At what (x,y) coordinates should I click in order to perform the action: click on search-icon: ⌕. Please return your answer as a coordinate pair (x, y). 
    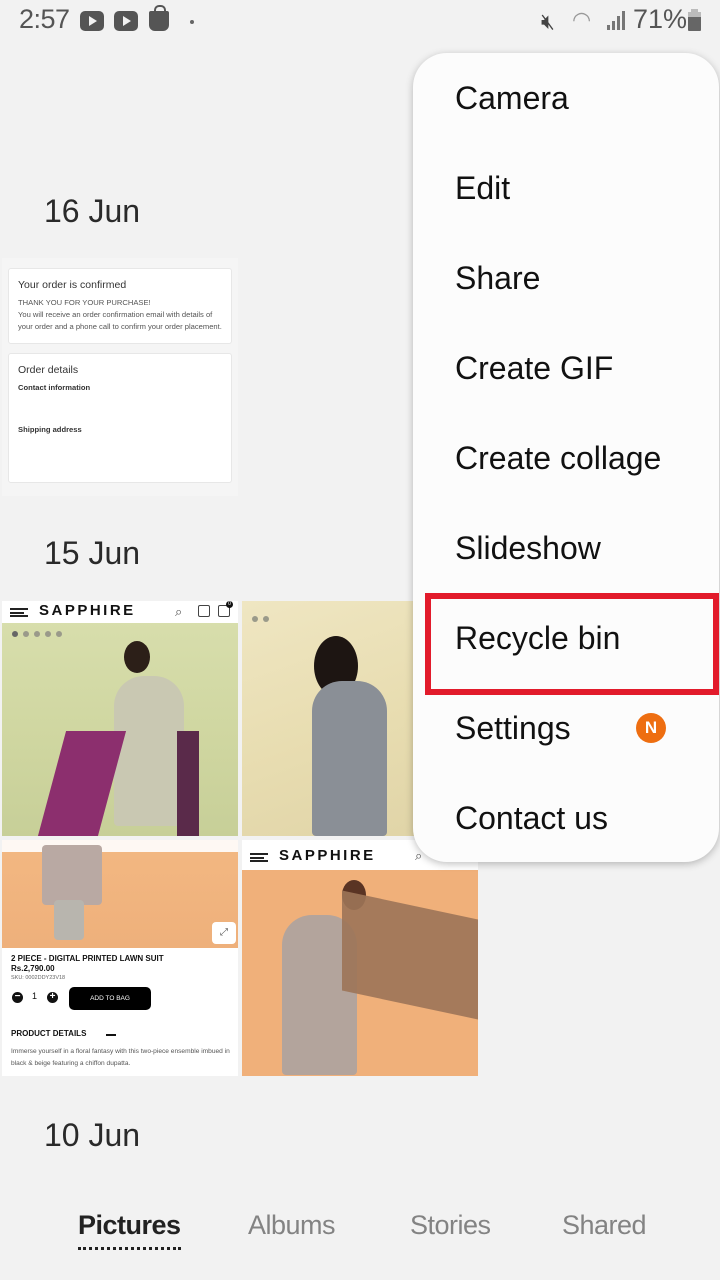
    Looking at the image, I should click on (179, 611).